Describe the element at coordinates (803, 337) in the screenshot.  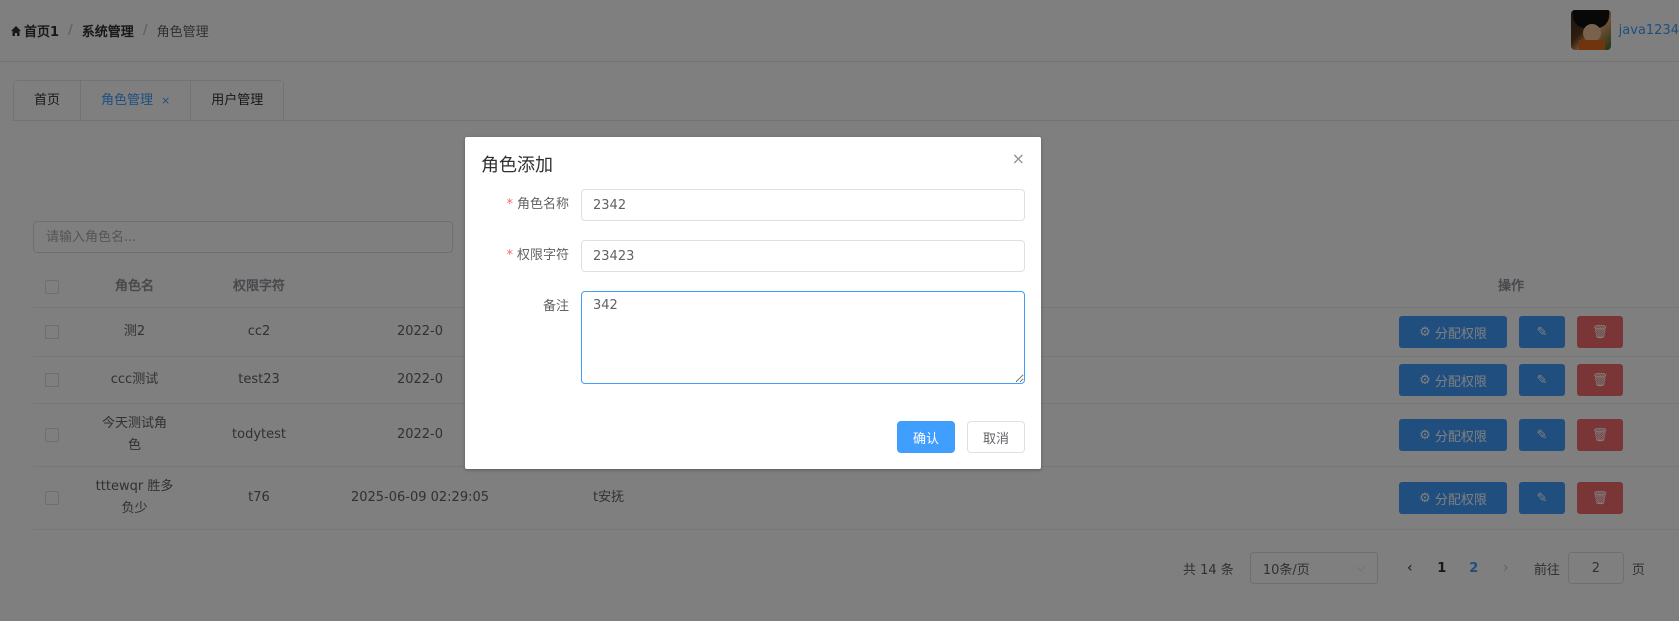
I see `remark-textarea: 342` at that location.